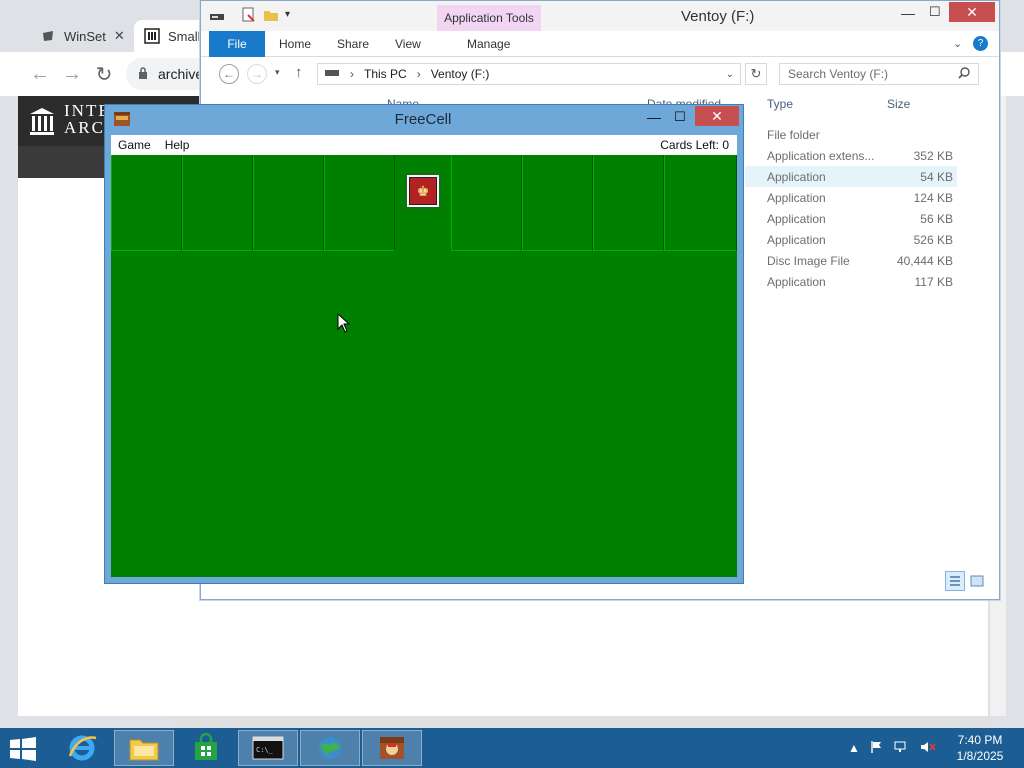 This screenshot has width=1024, height=768. What do you see at coordinates (295, 44) in the screenshot?
I see `tab-home: Home` at bounding box center [295, 44].